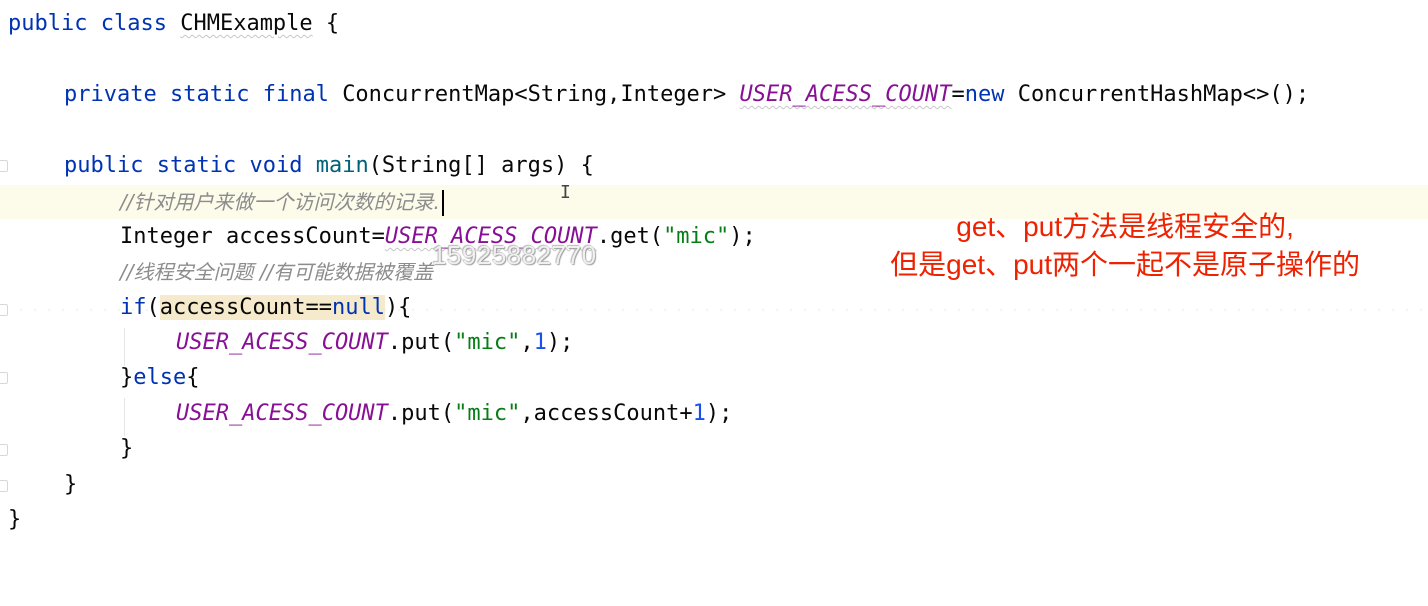 The width and height of the screenshot is (1428, 606). What do you see at coordinates (514, 255) in the screenshot?
I see `watermark: 15925882770` at bounding box center [514, 255].